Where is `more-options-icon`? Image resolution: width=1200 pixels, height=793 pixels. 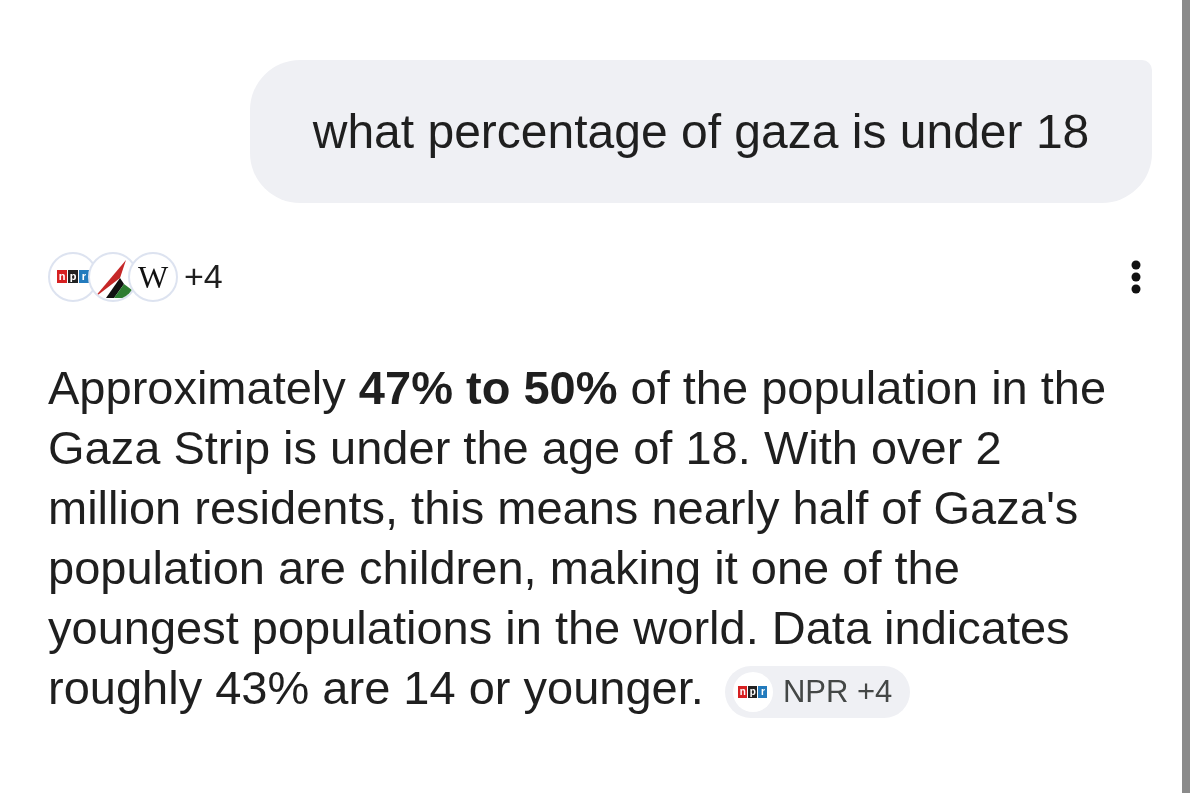
more-options-icon is located at coordinates (1136, 276).